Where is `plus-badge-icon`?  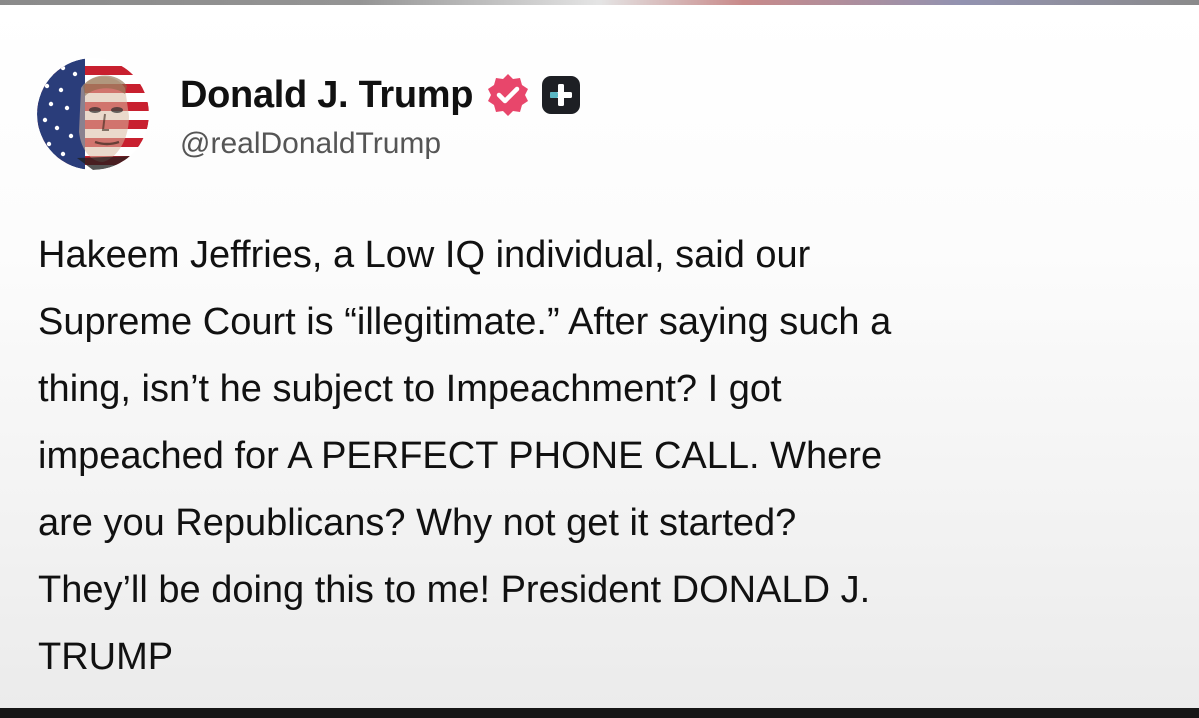 plus-badge-icon is located at coordinates (561, 95).